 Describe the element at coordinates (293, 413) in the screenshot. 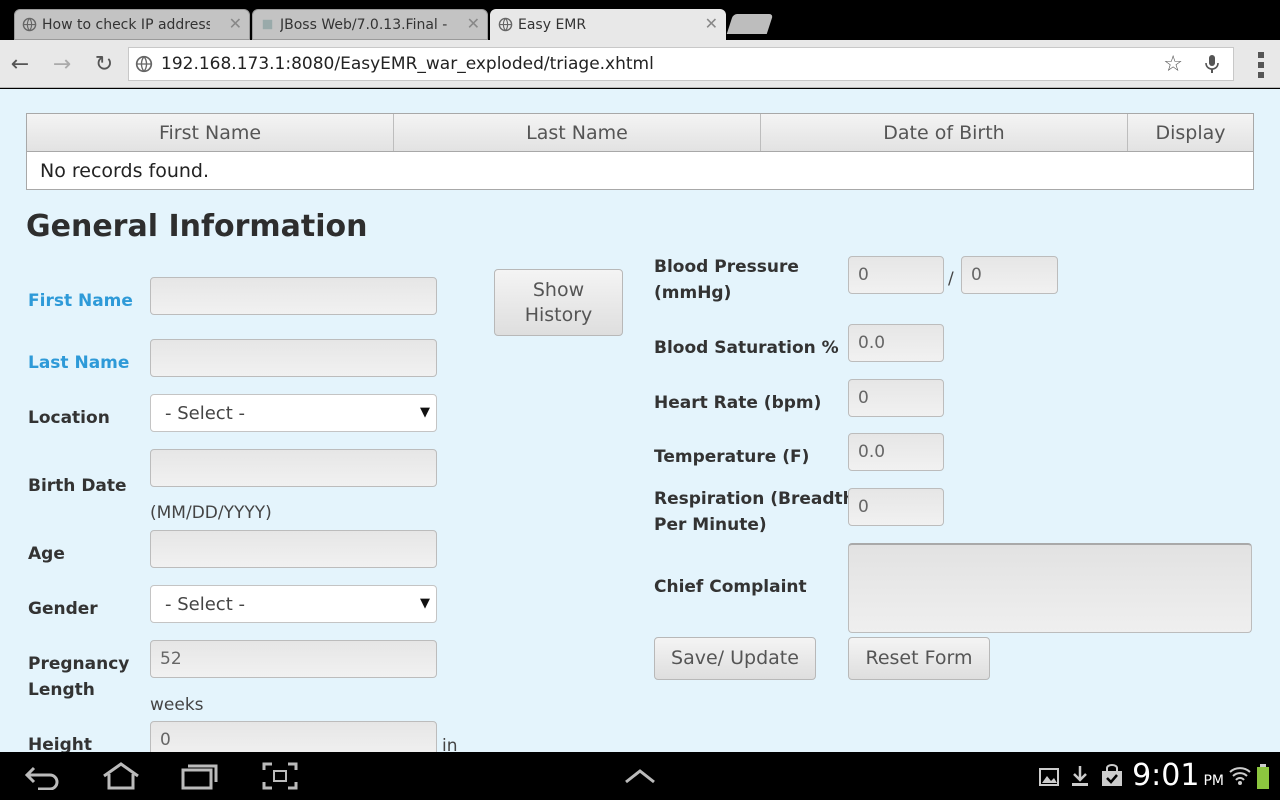

I see `location-select: - Select - ▼` at that location.